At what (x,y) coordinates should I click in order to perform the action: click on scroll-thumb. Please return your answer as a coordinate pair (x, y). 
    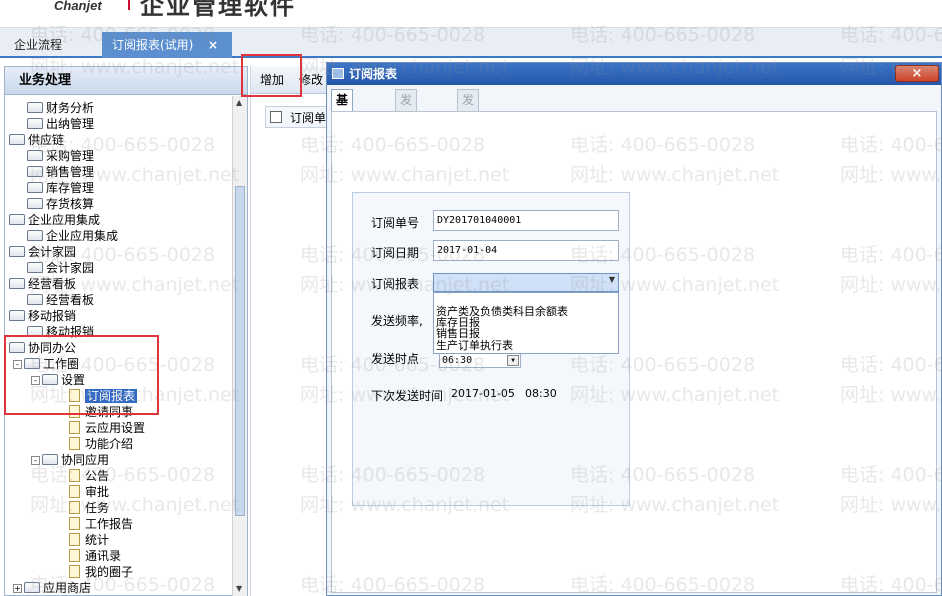
    Looking at the image, I should click on (240, 351).